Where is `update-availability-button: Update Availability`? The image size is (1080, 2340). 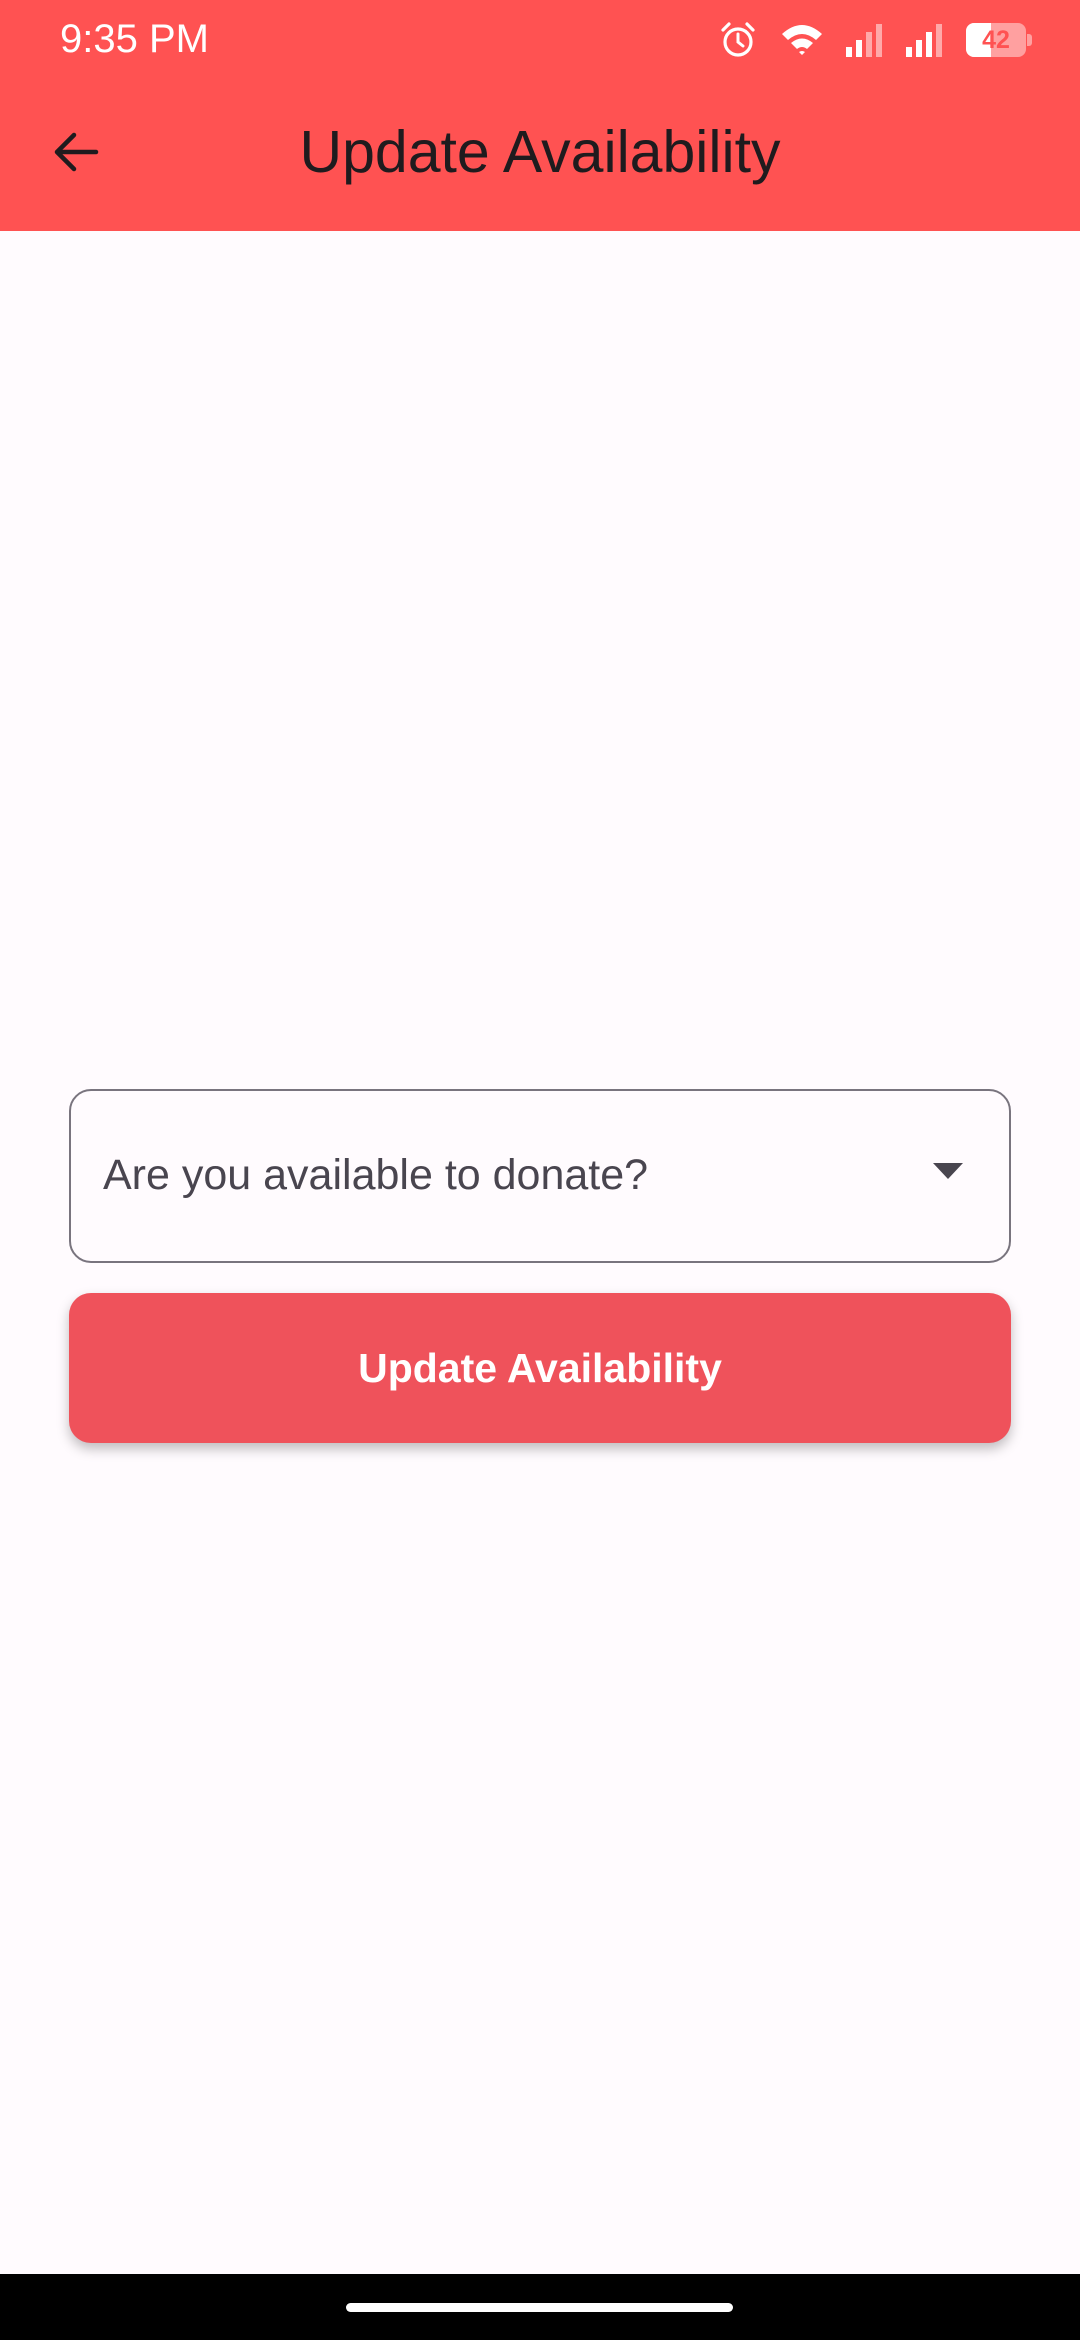 update-availability-button: Update Availability is located at coordinates (540, 1368).